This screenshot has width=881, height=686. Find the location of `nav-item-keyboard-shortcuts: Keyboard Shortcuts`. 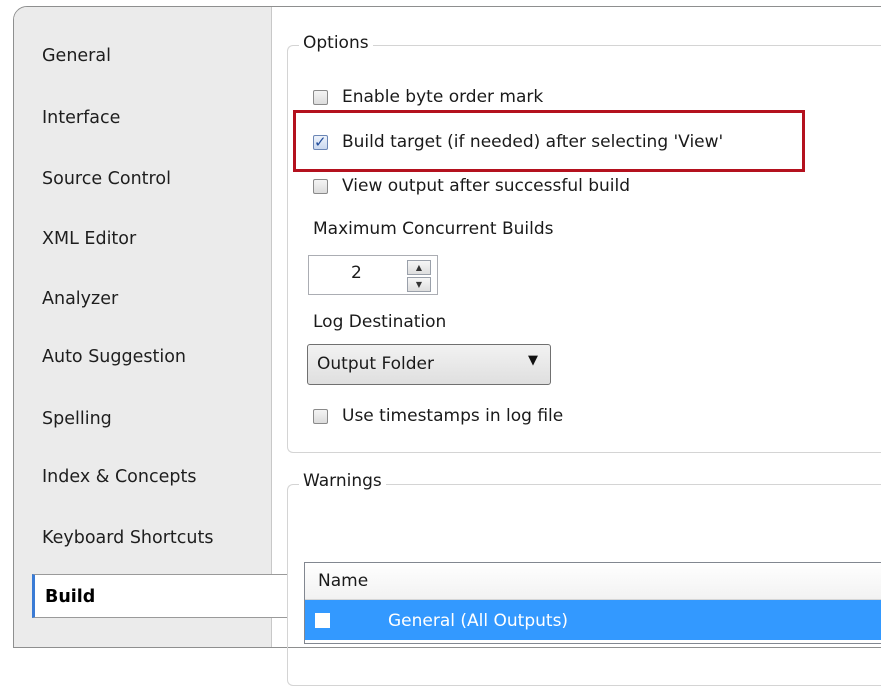

nav-item-keyboard-shortcuts: Keyboard Shortcuts is located at coordinates (127, 538).